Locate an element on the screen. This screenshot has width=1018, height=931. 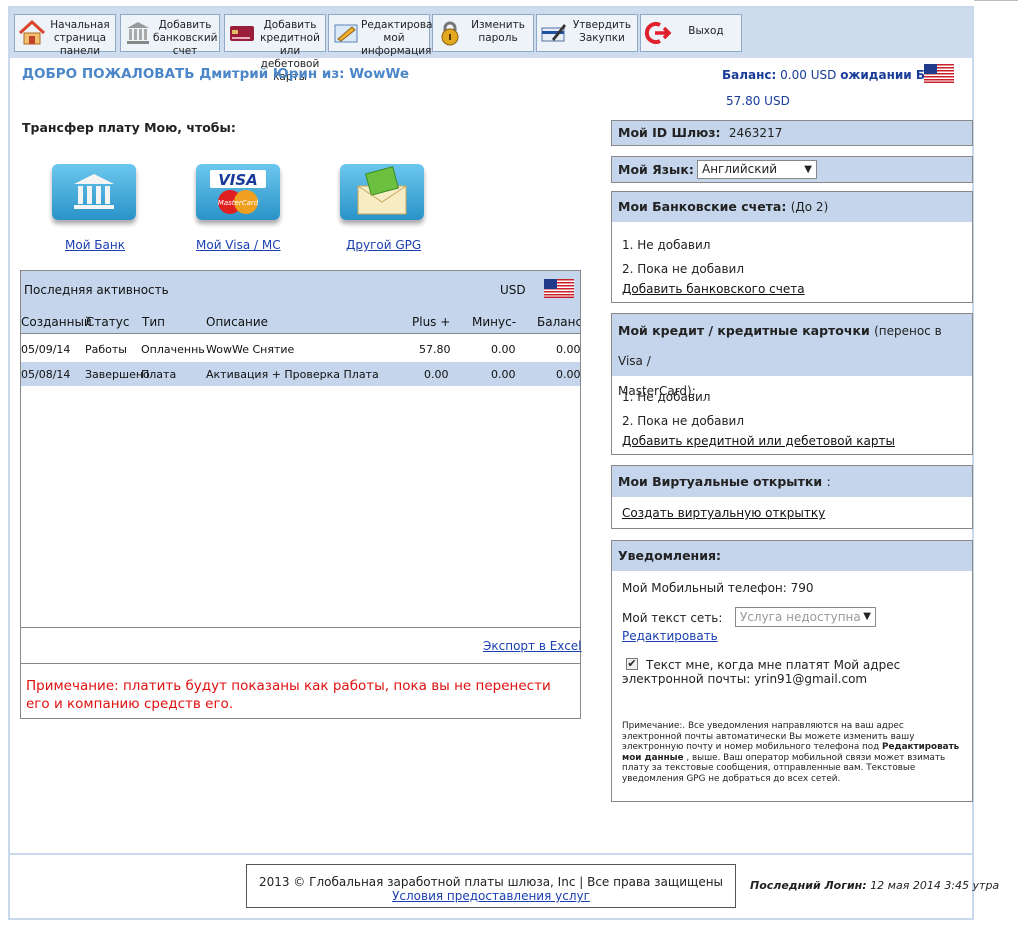
mobile-phone-label: Мой Мобильный телефон: is located at coordinates (704, 588).